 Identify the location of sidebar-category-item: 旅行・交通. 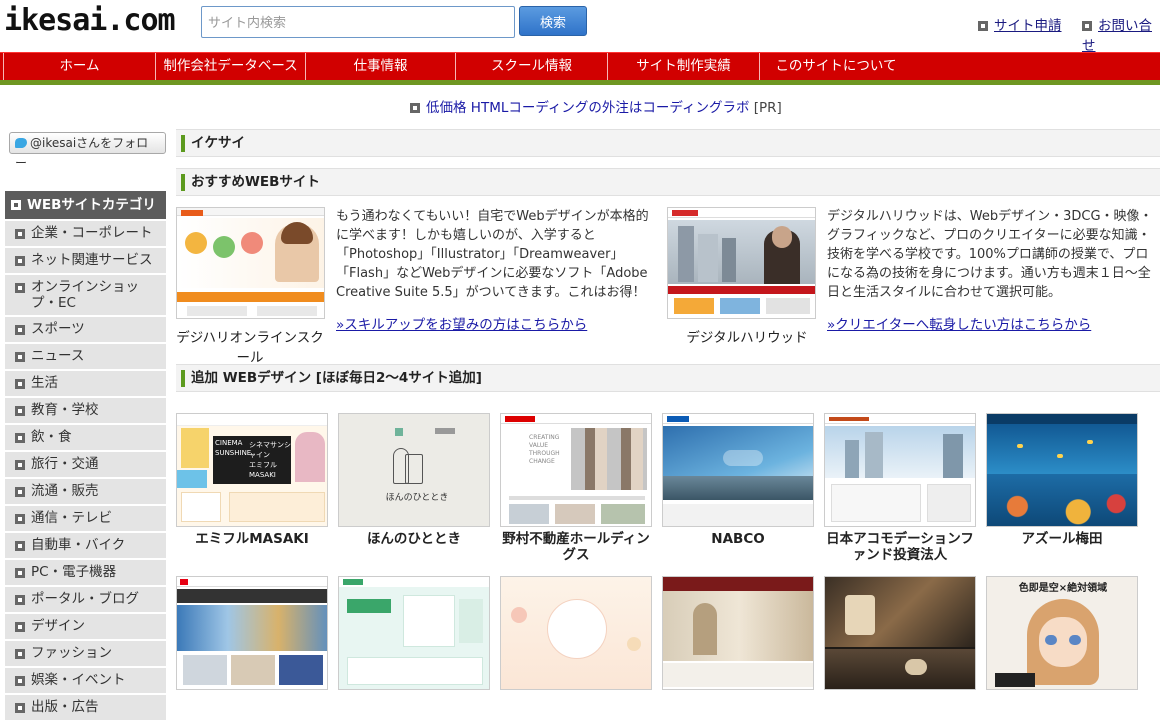
(85, 464).